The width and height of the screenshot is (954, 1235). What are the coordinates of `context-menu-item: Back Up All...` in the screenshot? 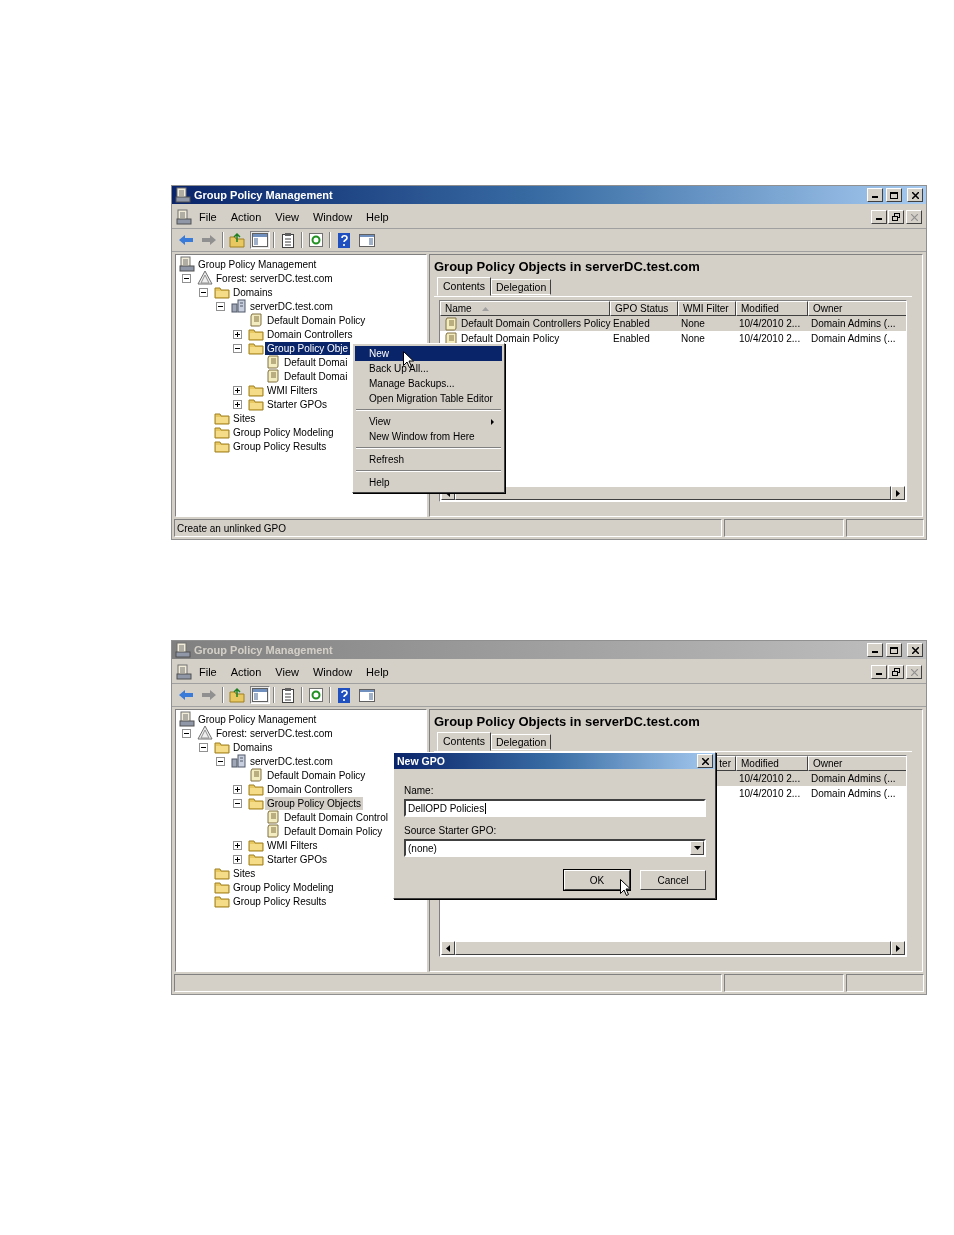 It's located at (428, 368).